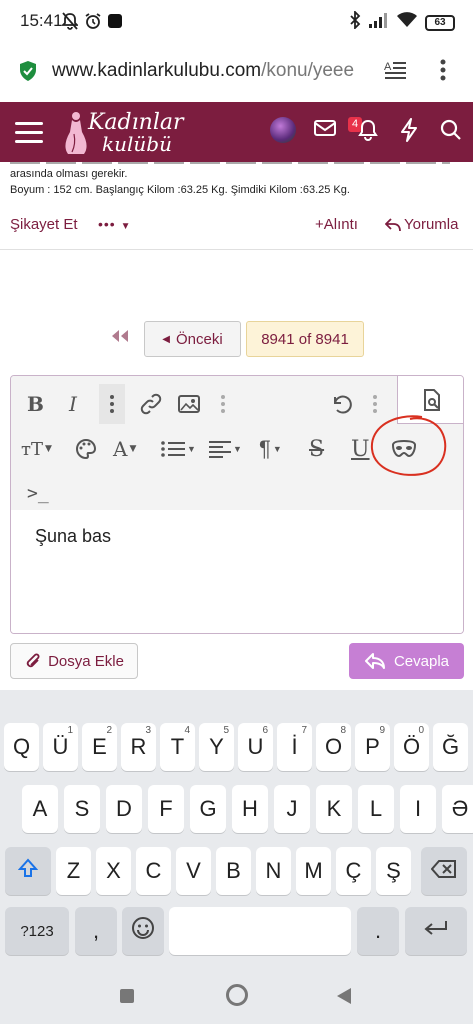 This screenshot has width=473, height=1024. I want to click on battery-icon: 63, so click(440, 22).